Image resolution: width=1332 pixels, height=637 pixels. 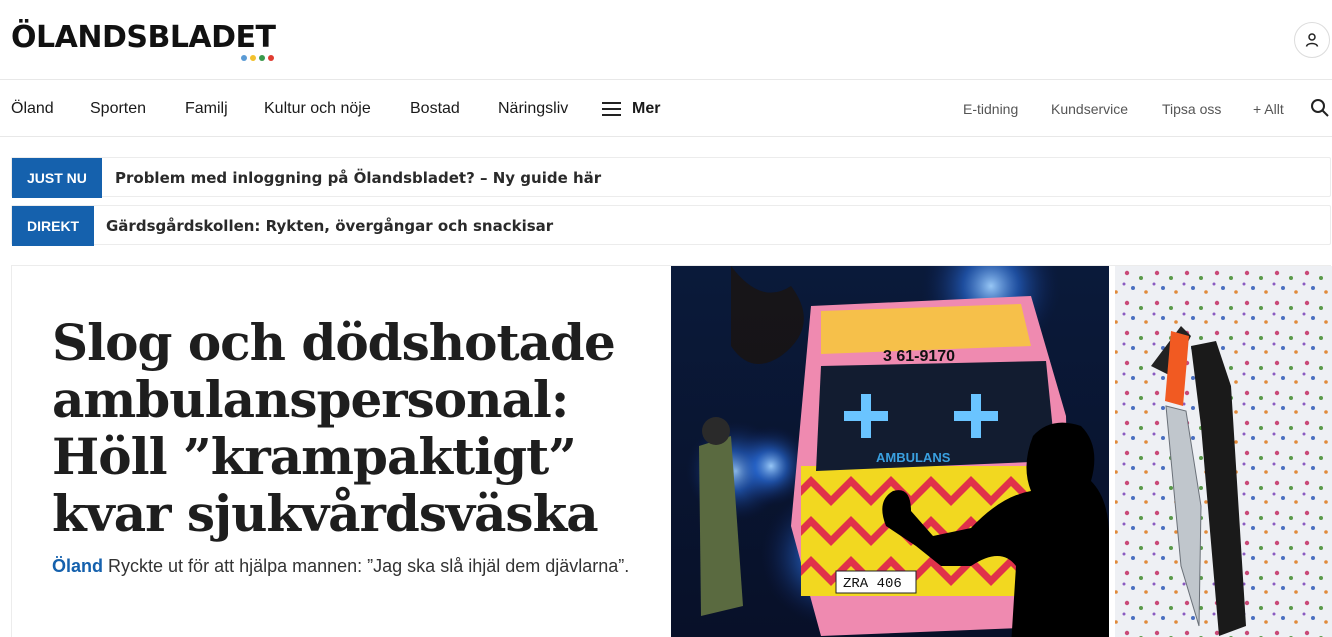 What do you see at coordinates (919, 356) in the screenshot?
I see `vehicle-number: 3 61-9170` at bounding box center [919, 356].